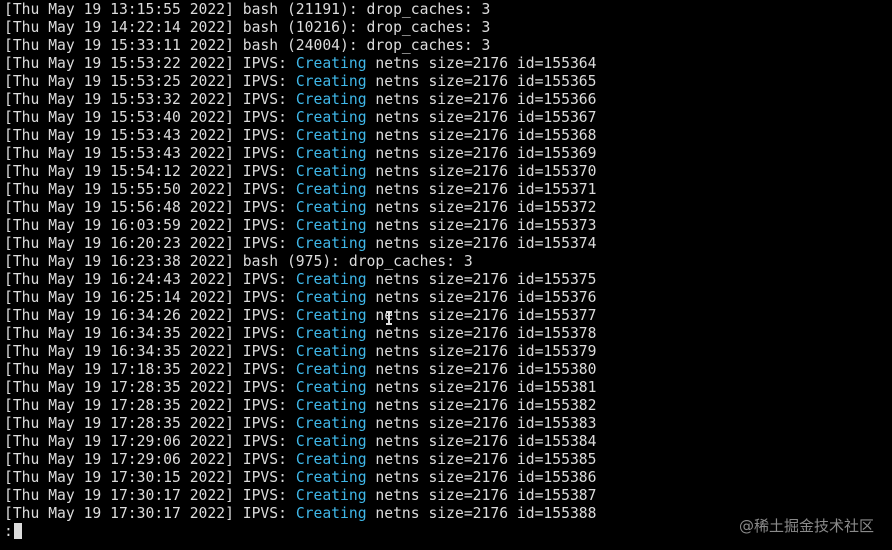 The width and height of the screenshot is (892, 550). Describe the element at coordinates (481, 207) in the screenshot. I see `log-line-suffix: netns size=2176 id=155372` at that location.